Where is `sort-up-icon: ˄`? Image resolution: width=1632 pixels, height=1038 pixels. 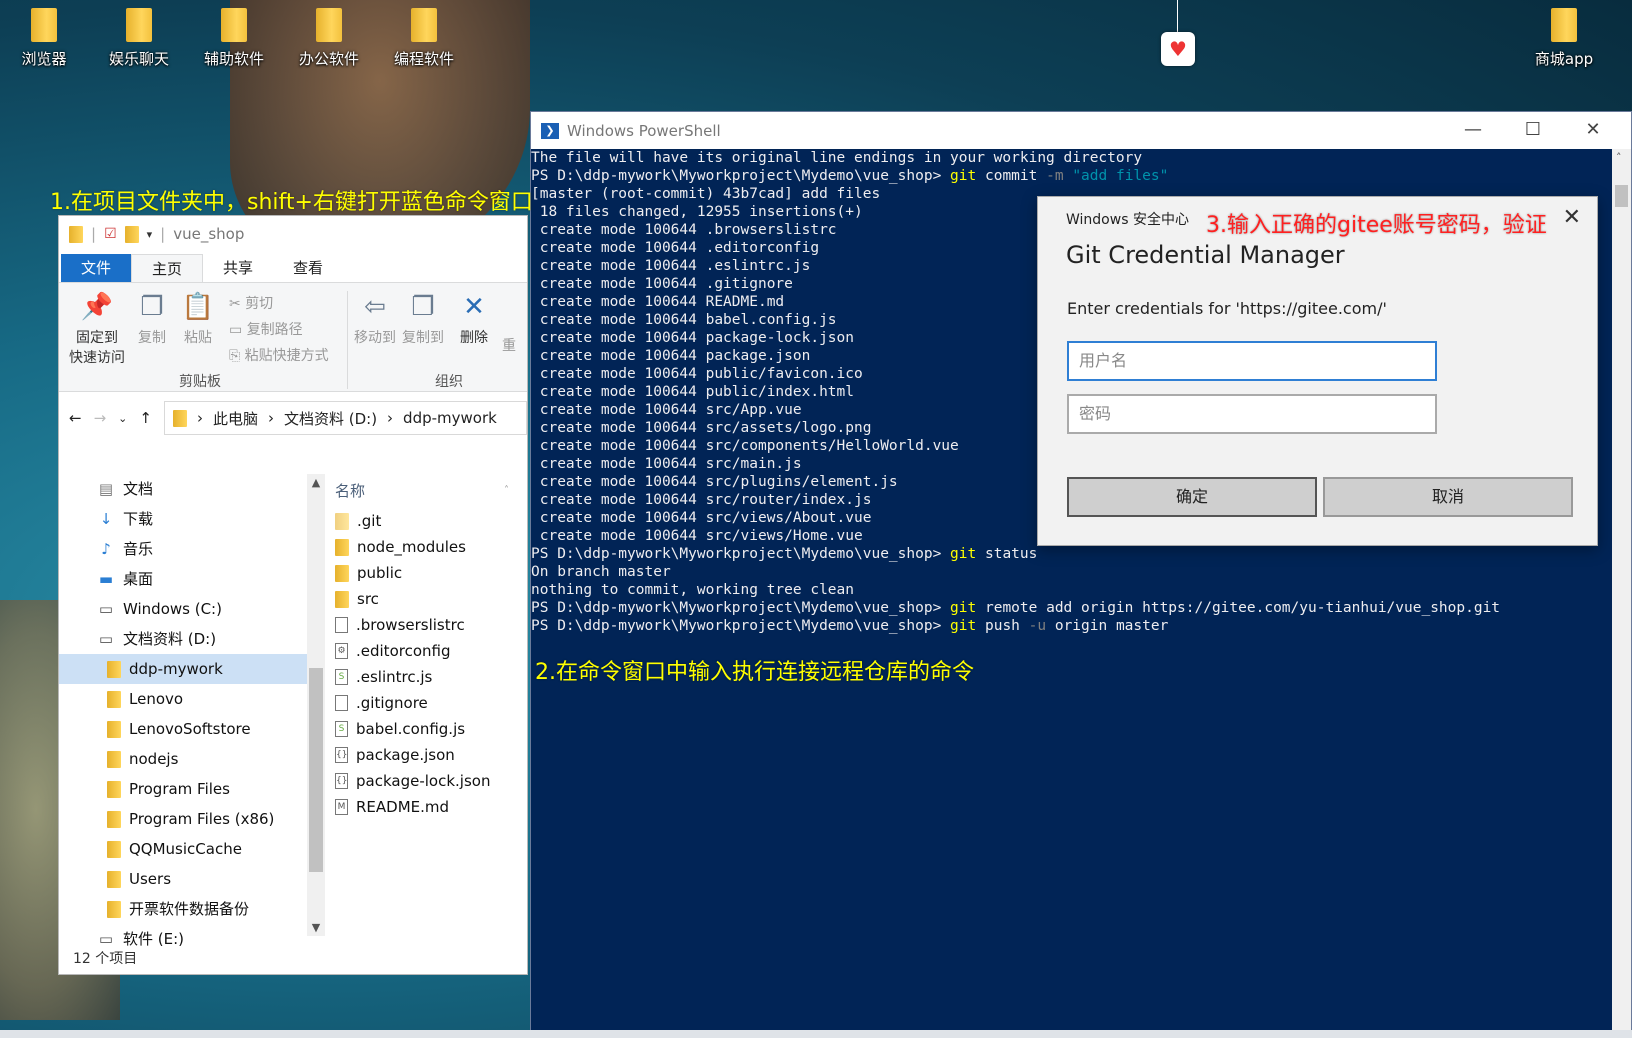
sort-up-icon: ˄ is located at coordinates (506, 490).